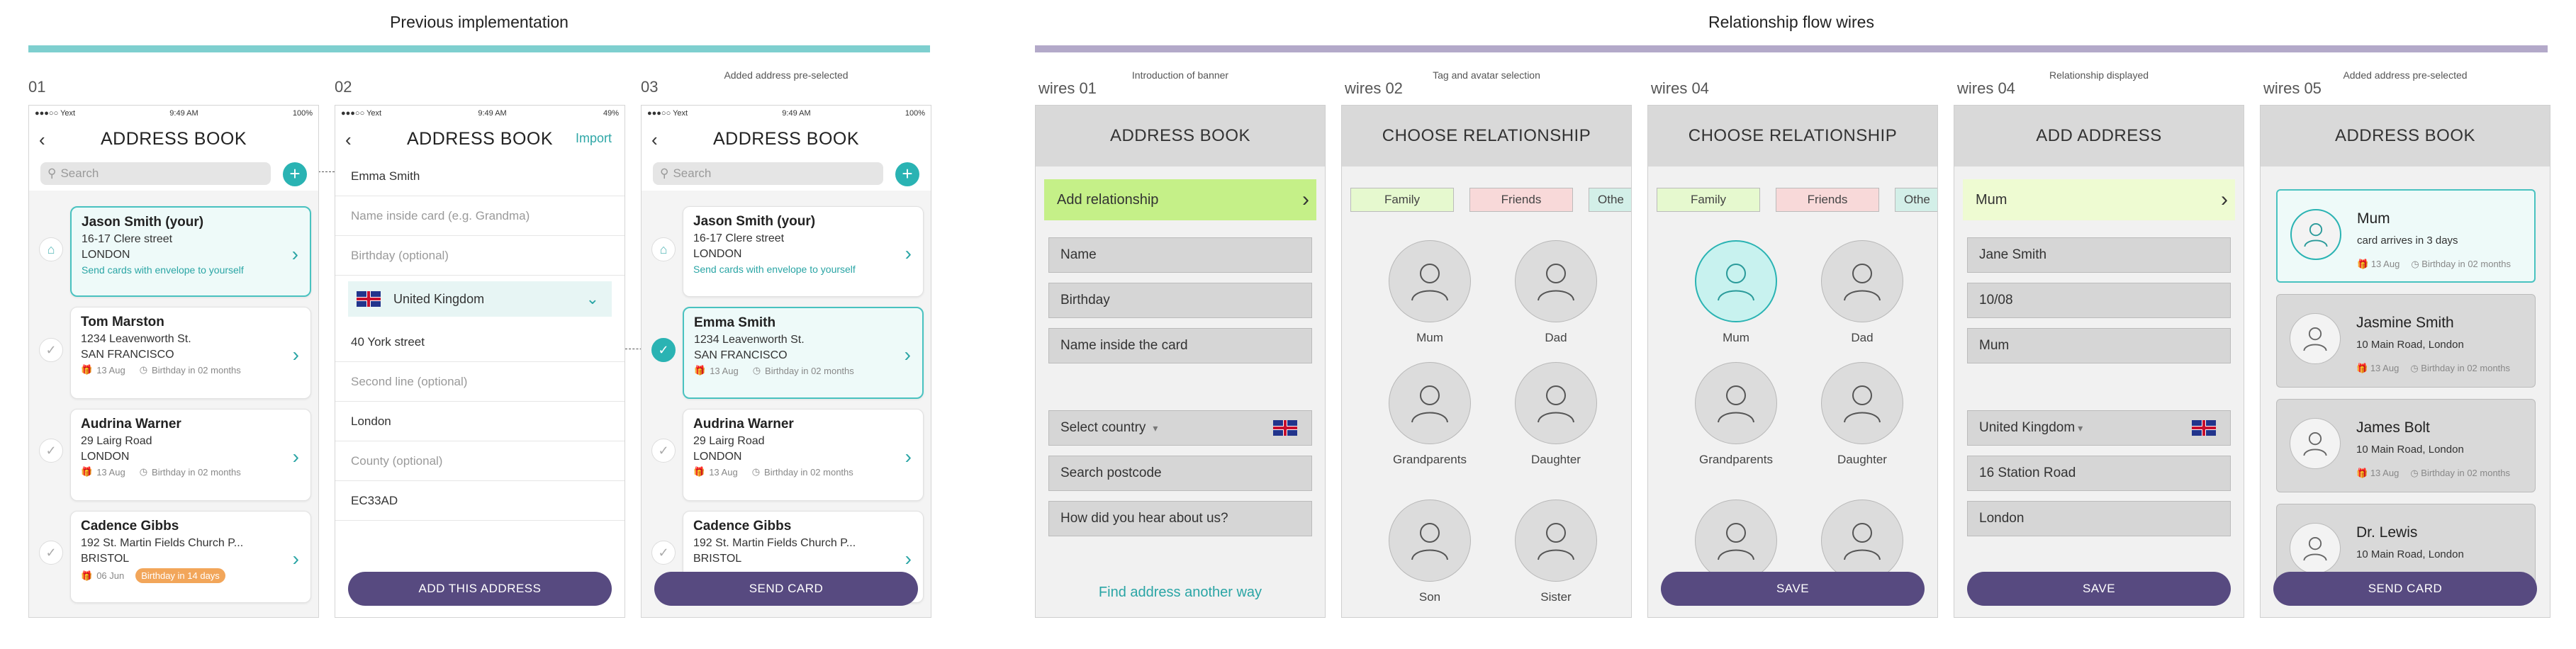 The image size is (2576, 649). I want to click on birthday-field: Birthday (optional), so click(480, 256).